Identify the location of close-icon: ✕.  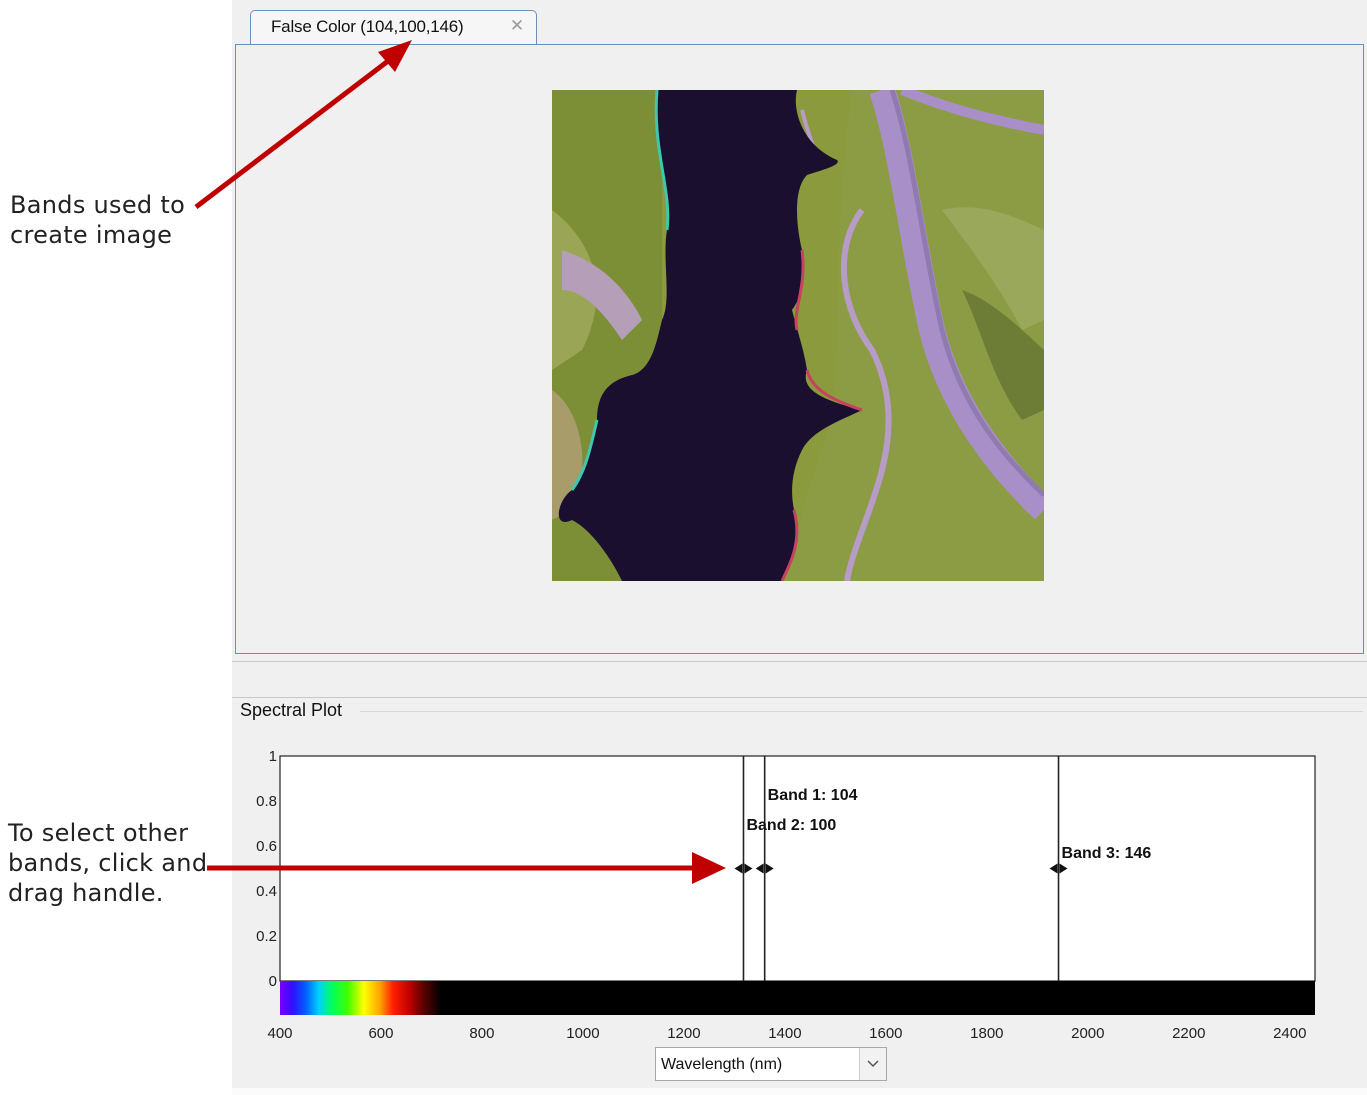
(517, 26).